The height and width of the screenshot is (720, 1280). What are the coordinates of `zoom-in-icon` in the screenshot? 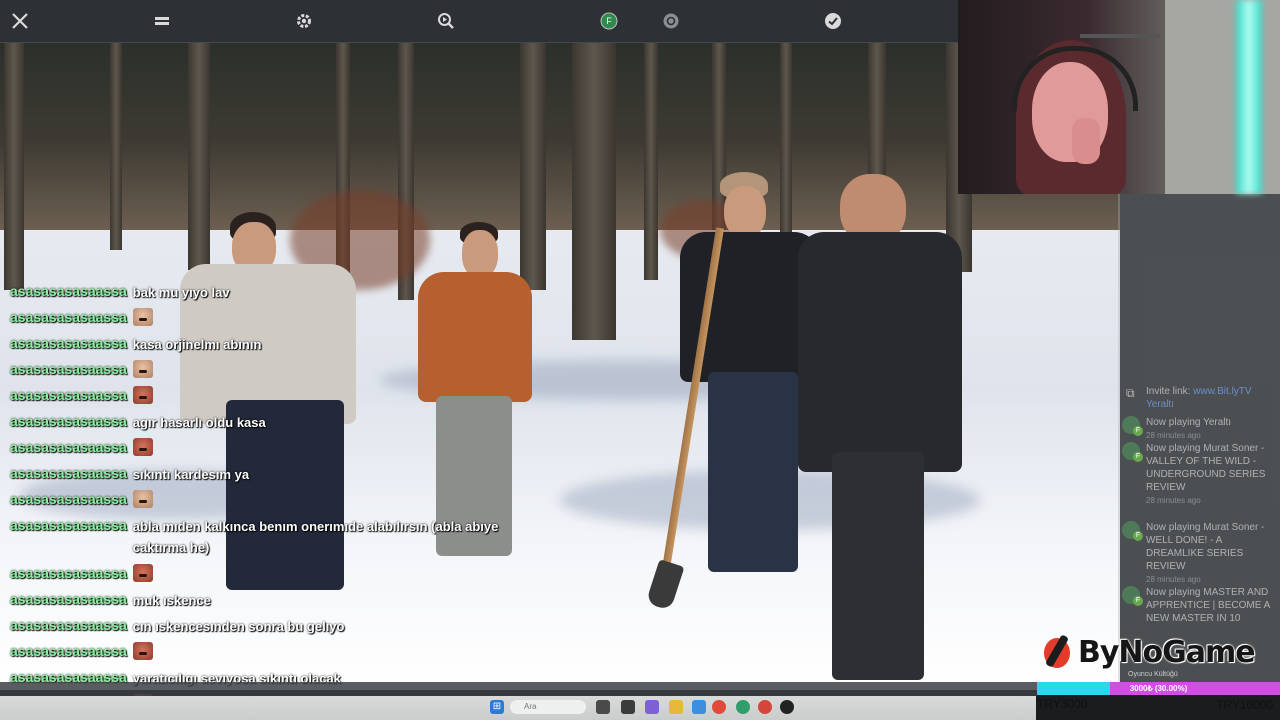 It's located at (446, 21).